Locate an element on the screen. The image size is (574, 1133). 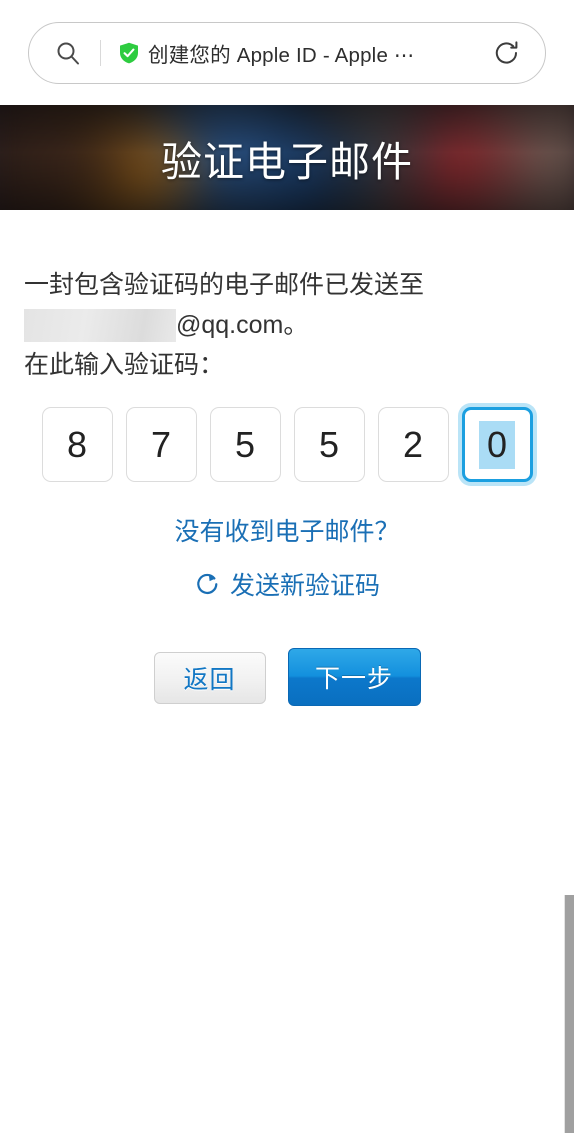
address-bar: 创建您的 Apple ID - Apple ⋯ is located at coordinates (287, 53).